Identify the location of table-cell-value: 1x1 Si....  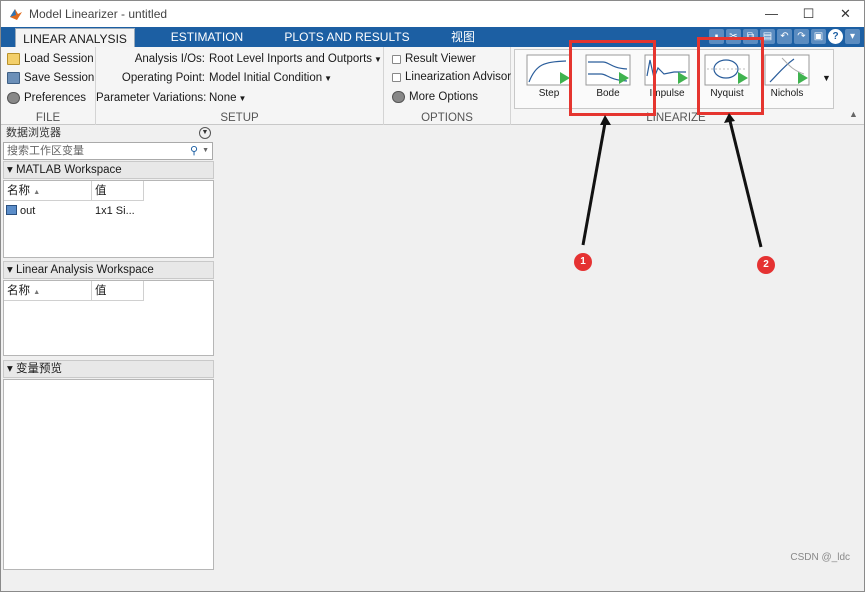
(115, 211).